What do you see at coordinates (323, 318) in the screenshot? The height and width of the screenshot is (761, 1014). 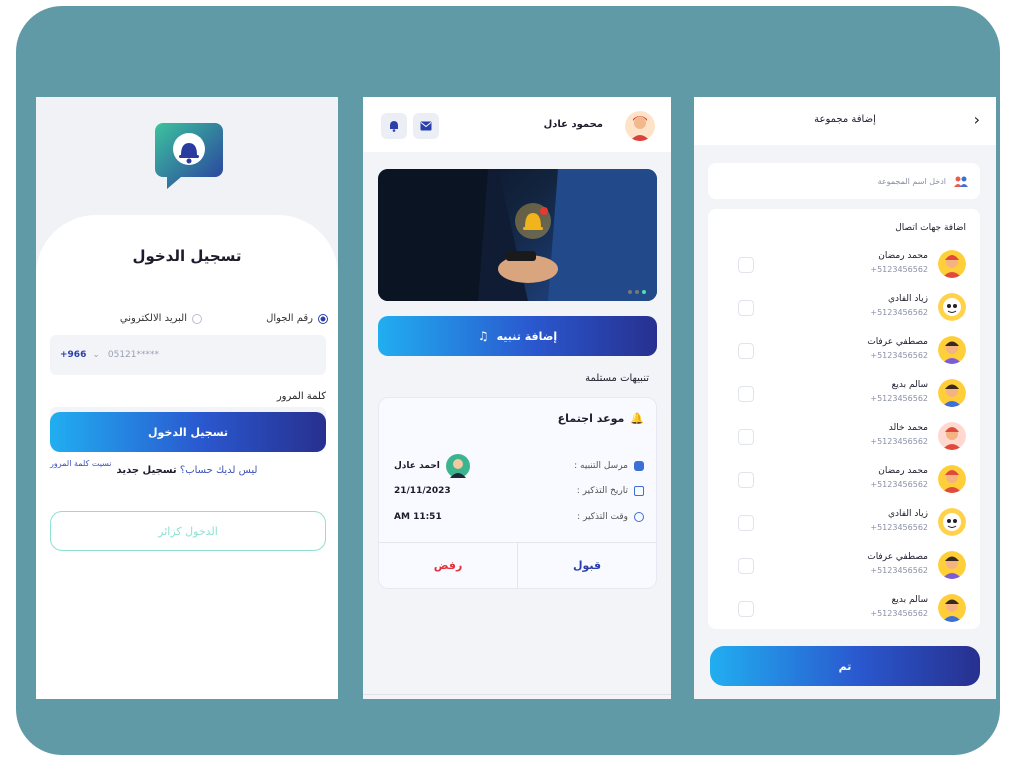 I see `radio-dot-selected` at bounding box center [323, 318].